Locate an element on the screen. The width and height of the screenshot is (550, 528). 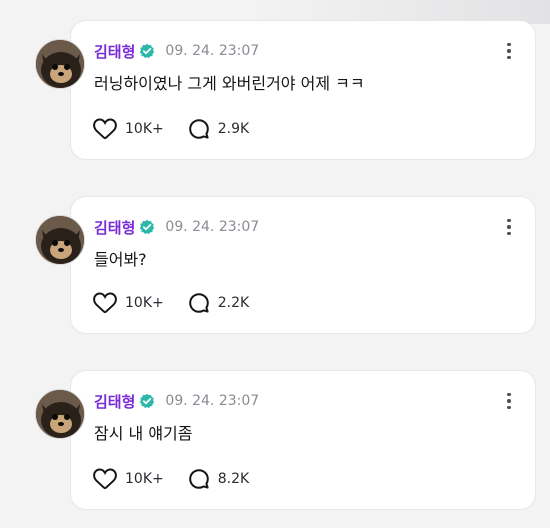
comment-button: 8.2K is located at coordinates (218, 479).